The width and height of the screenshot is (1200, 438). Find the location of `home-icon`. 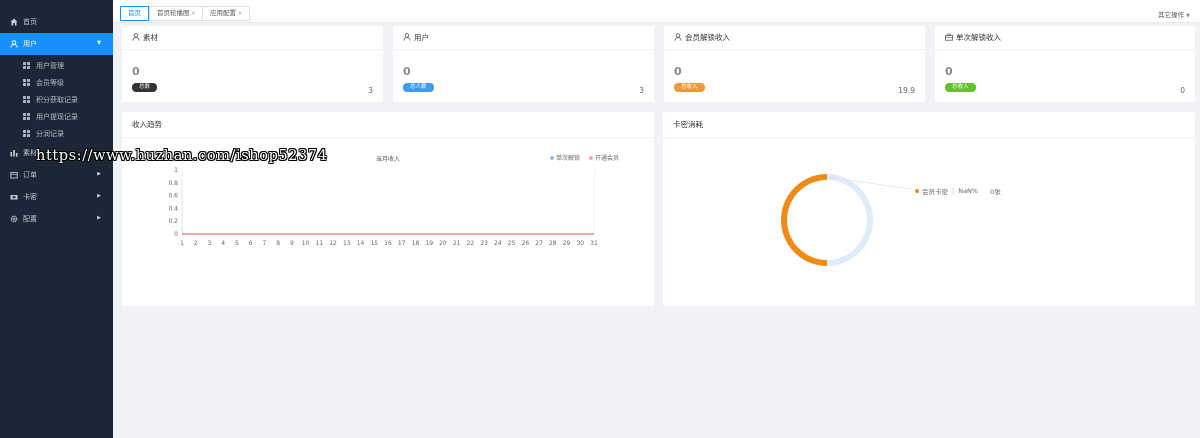

home-icon is located at coordinates (14, 22).